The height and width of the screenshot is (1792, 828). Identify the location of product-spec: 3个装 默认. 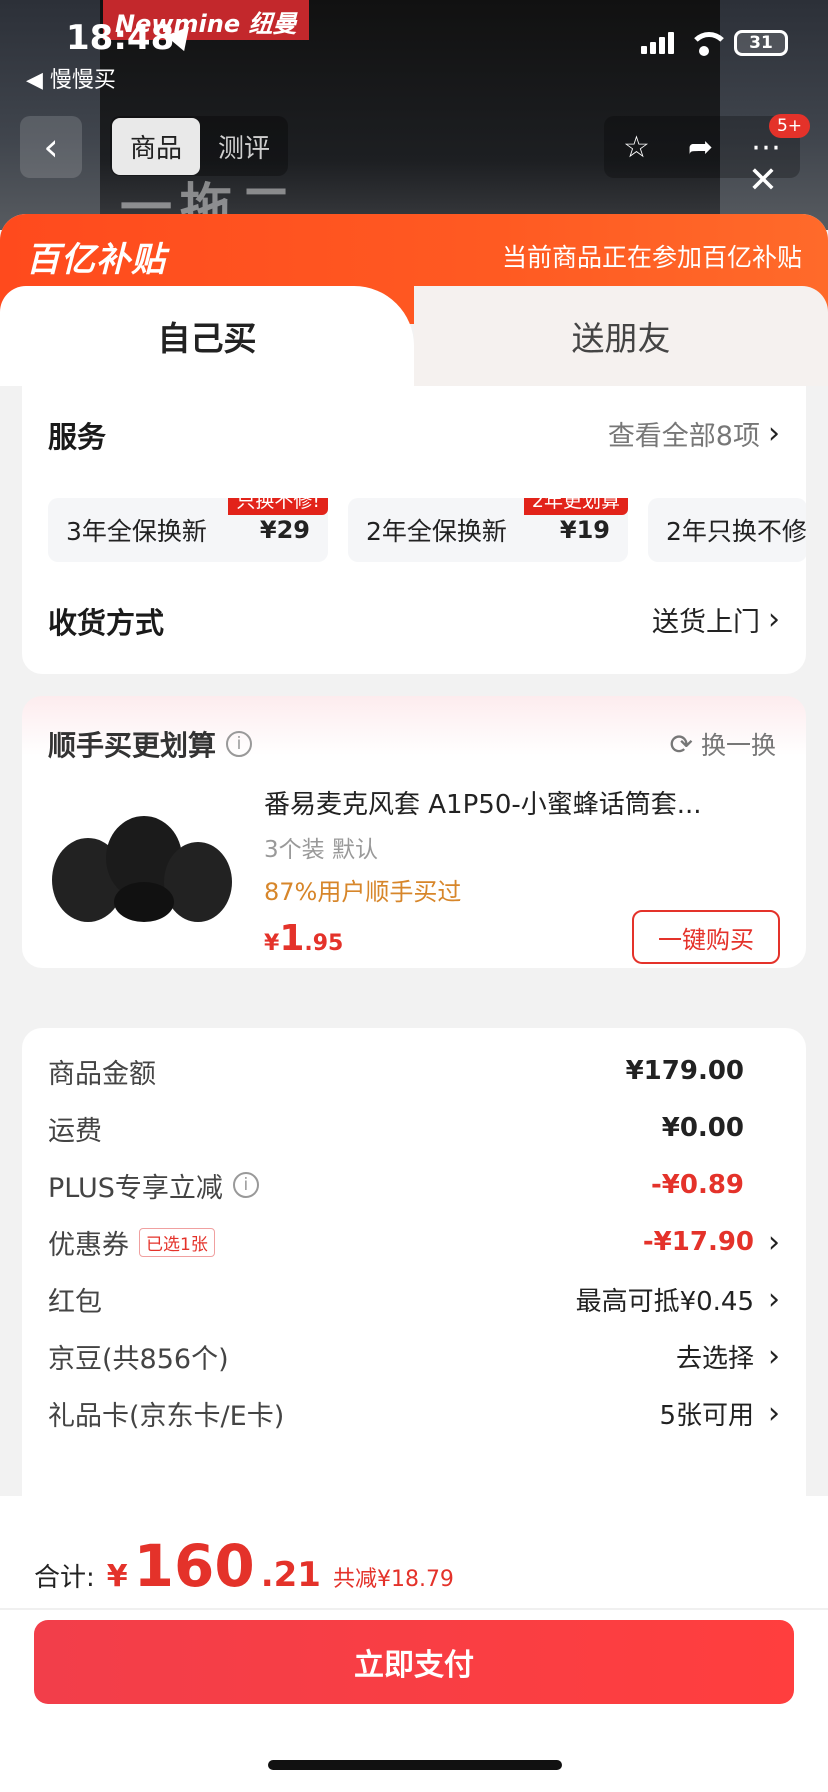
(321, 850).